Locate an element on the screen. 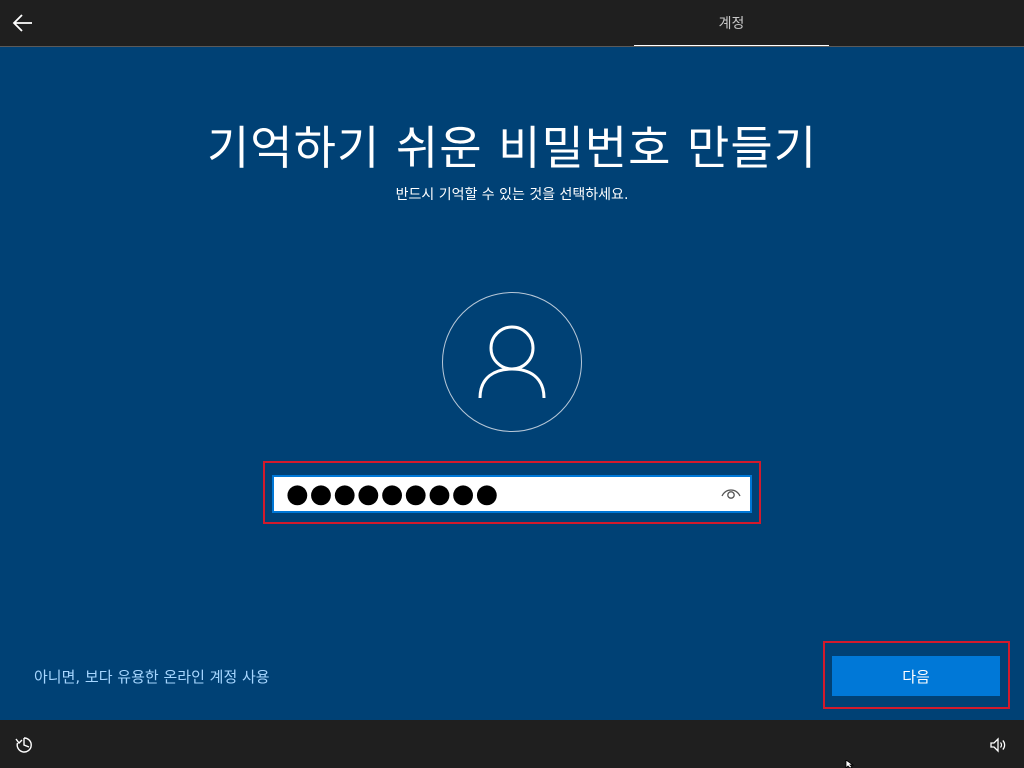 The width and height of the screenshot is (1024, 768). ease-of-access-icon is located at coordinates (23, 745).